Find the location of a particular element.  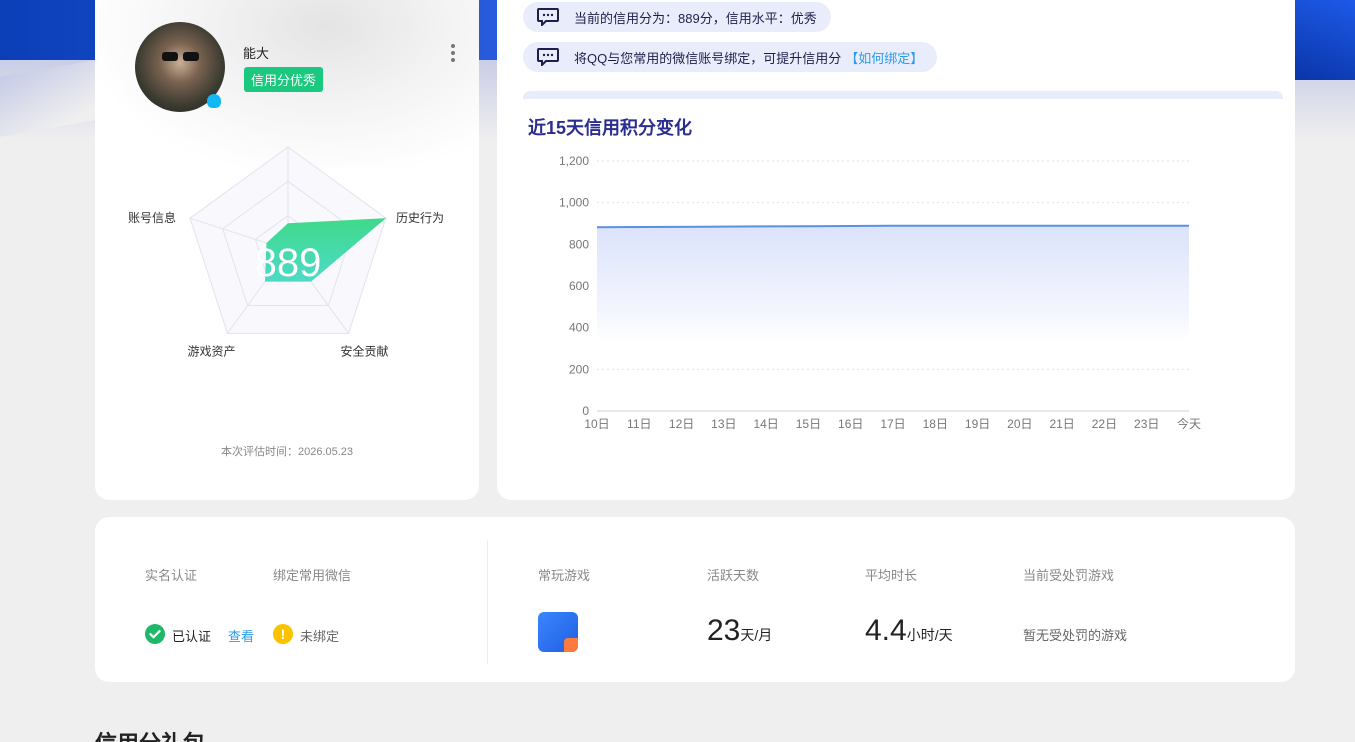

nickname: 能大 is located at coordinates (256, 53).